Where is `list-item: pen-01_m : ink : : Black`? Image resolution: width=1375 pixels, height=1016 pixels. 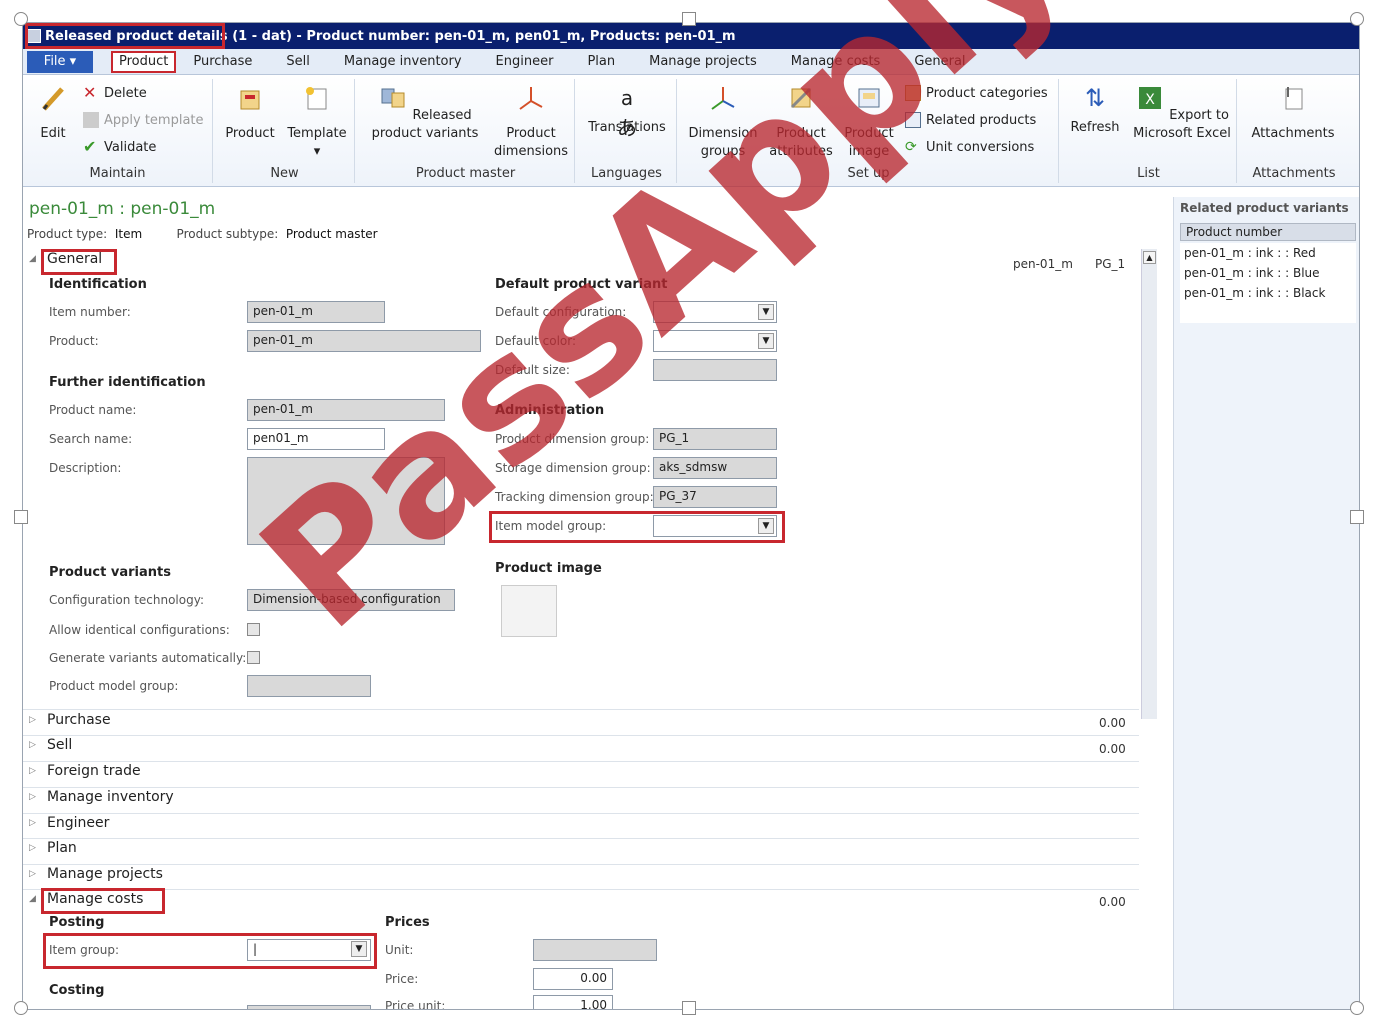
list-item: pen-01_m : ink : : Black is located at coordinates (1268, 293).